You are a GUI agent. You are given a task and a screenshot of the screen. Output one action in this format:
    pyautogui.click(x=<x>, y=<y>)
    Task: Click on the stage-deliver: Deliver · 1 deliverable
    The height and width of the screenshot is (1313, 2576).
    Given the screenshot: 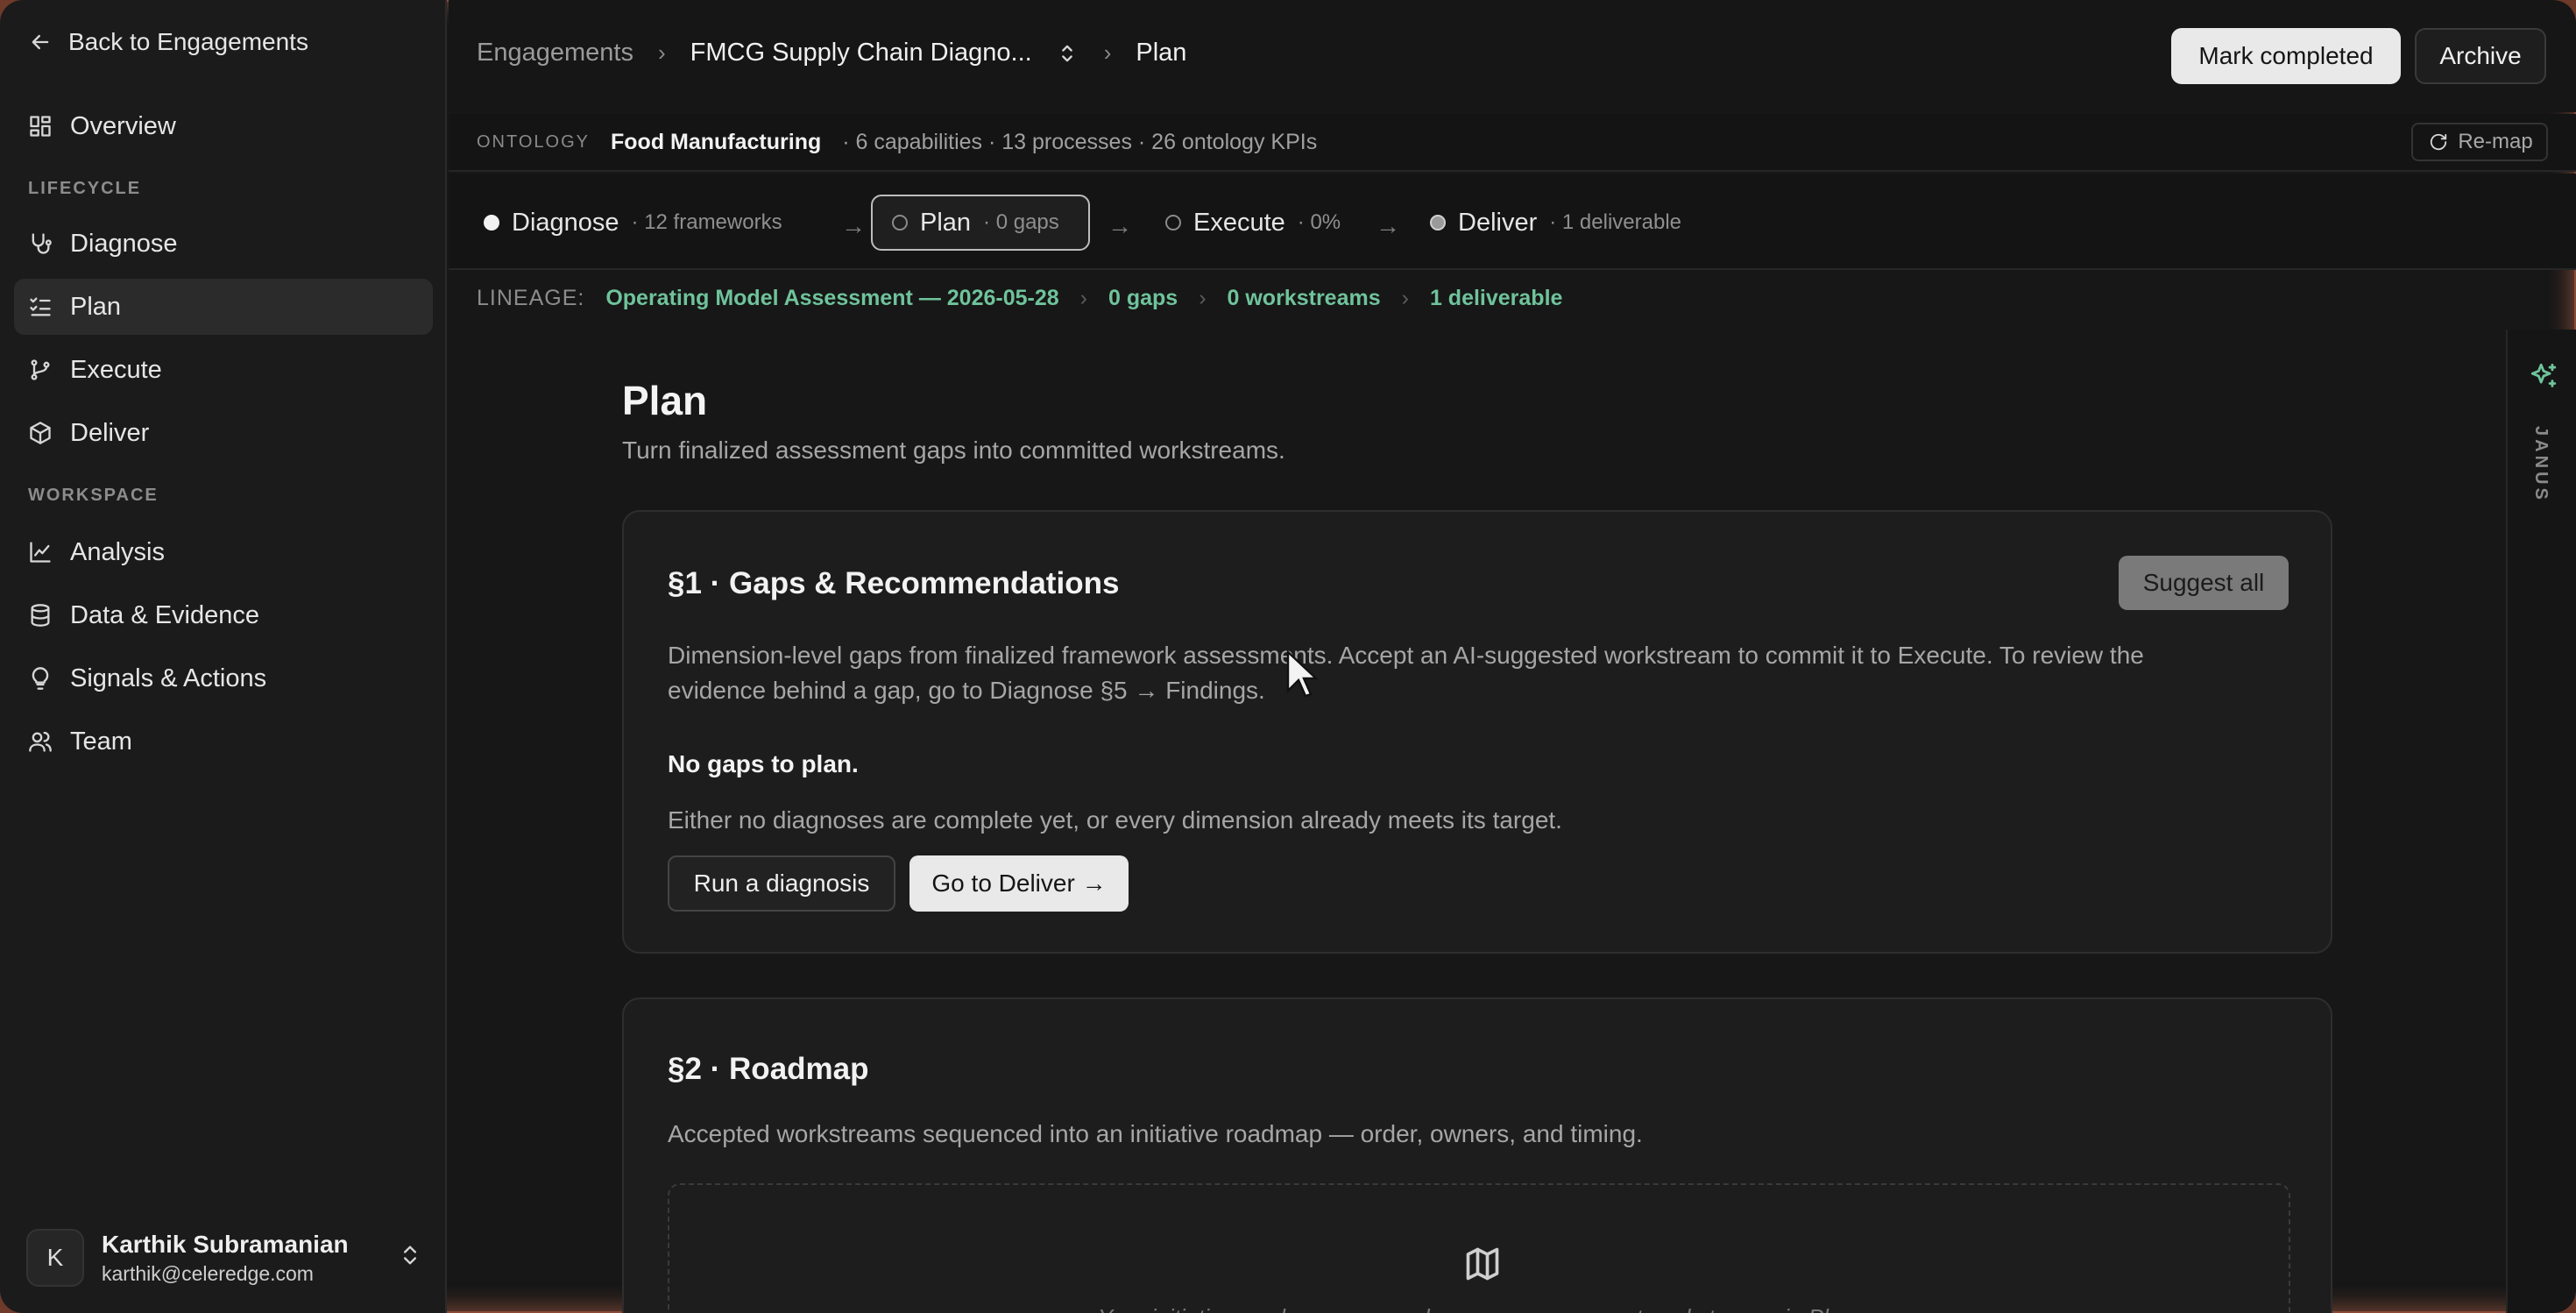 What is the action you would take?
    pyautogui.click(x=1556, y=223)
    